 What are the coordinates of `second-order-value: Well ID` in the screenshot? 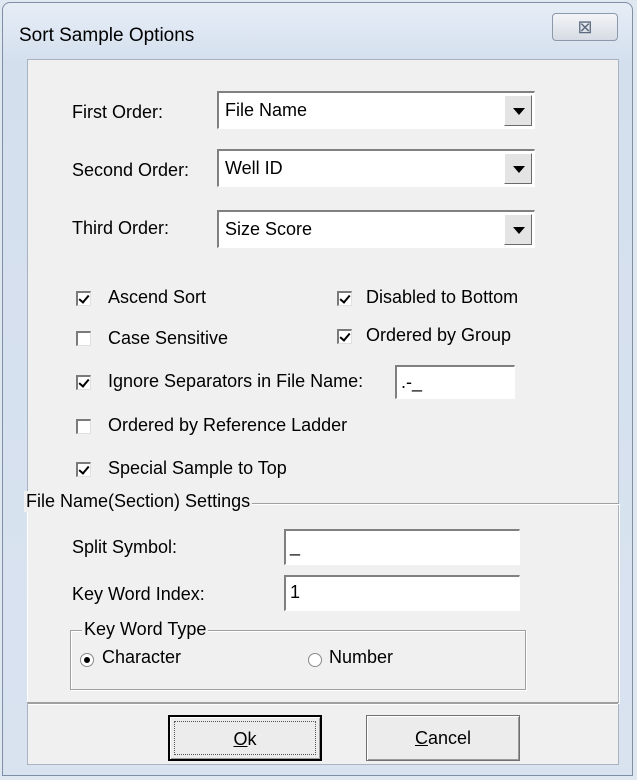 It's located at (254, 168).